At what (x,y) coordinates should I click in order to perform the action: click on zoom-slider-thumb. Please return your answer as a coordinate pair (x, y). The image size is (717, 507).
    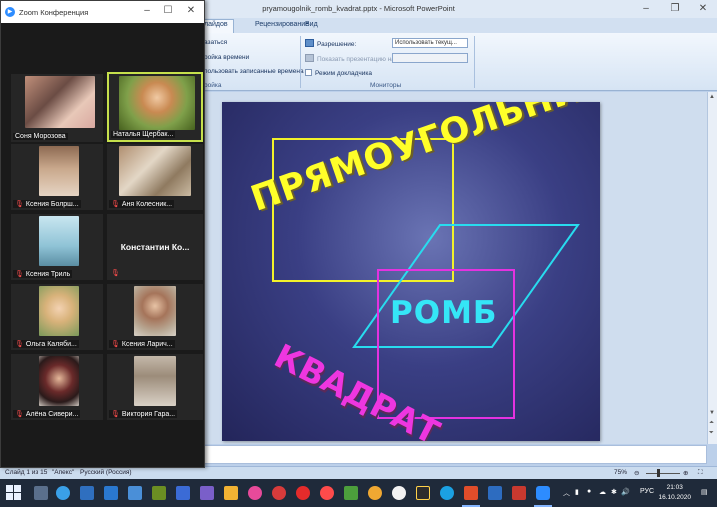
    Looking at the image, I should click on (658, 473).